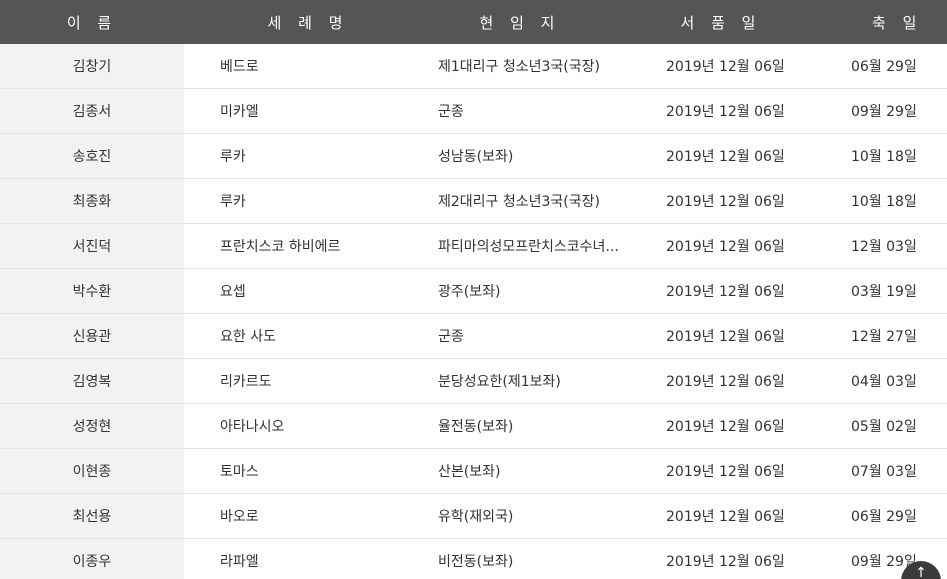 The height and width of the screenshot is (579, 947). Describe the element at coordinates (515, 156) in the screenshot. I see `current-post-cell: 성남동(보좌)` at that location.